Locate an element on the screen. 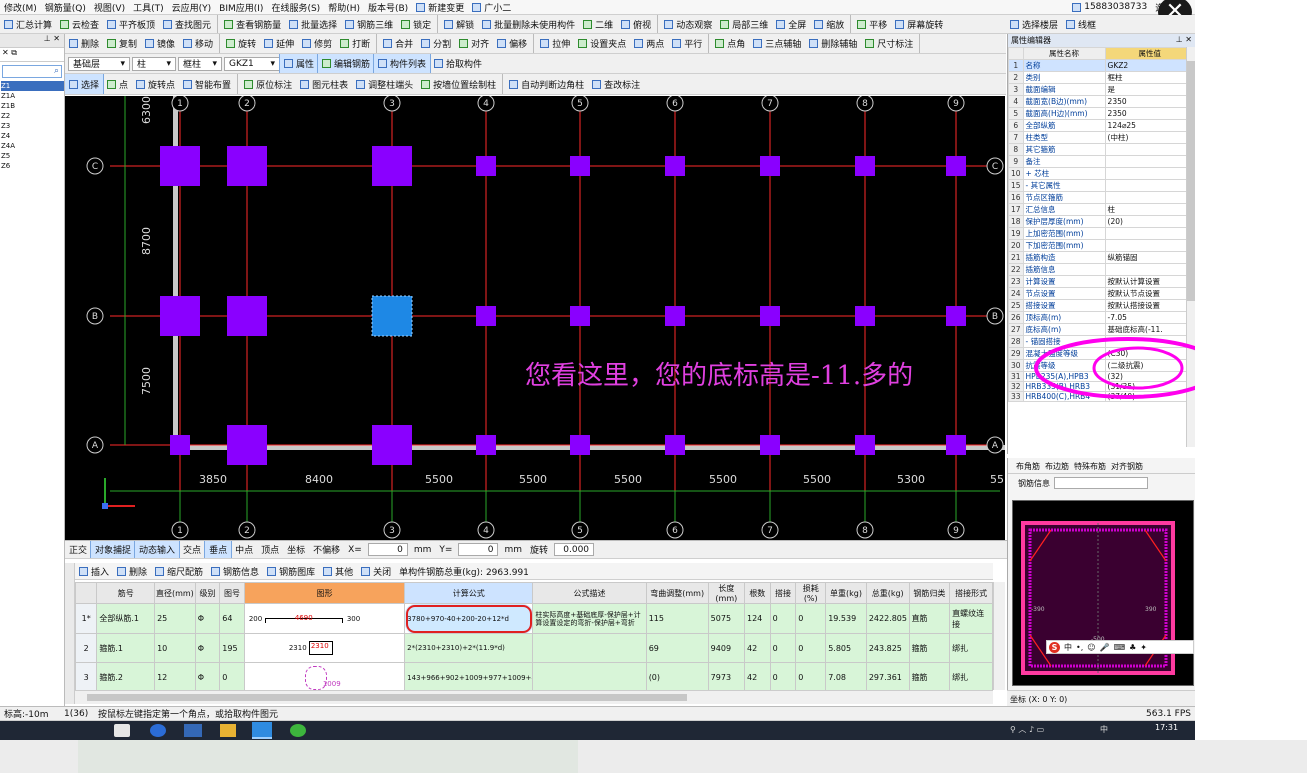 Image resolution: width=1307 pixels, height=773 pixels. grid-header-9: 根数 is located at coordinates (757, 593).